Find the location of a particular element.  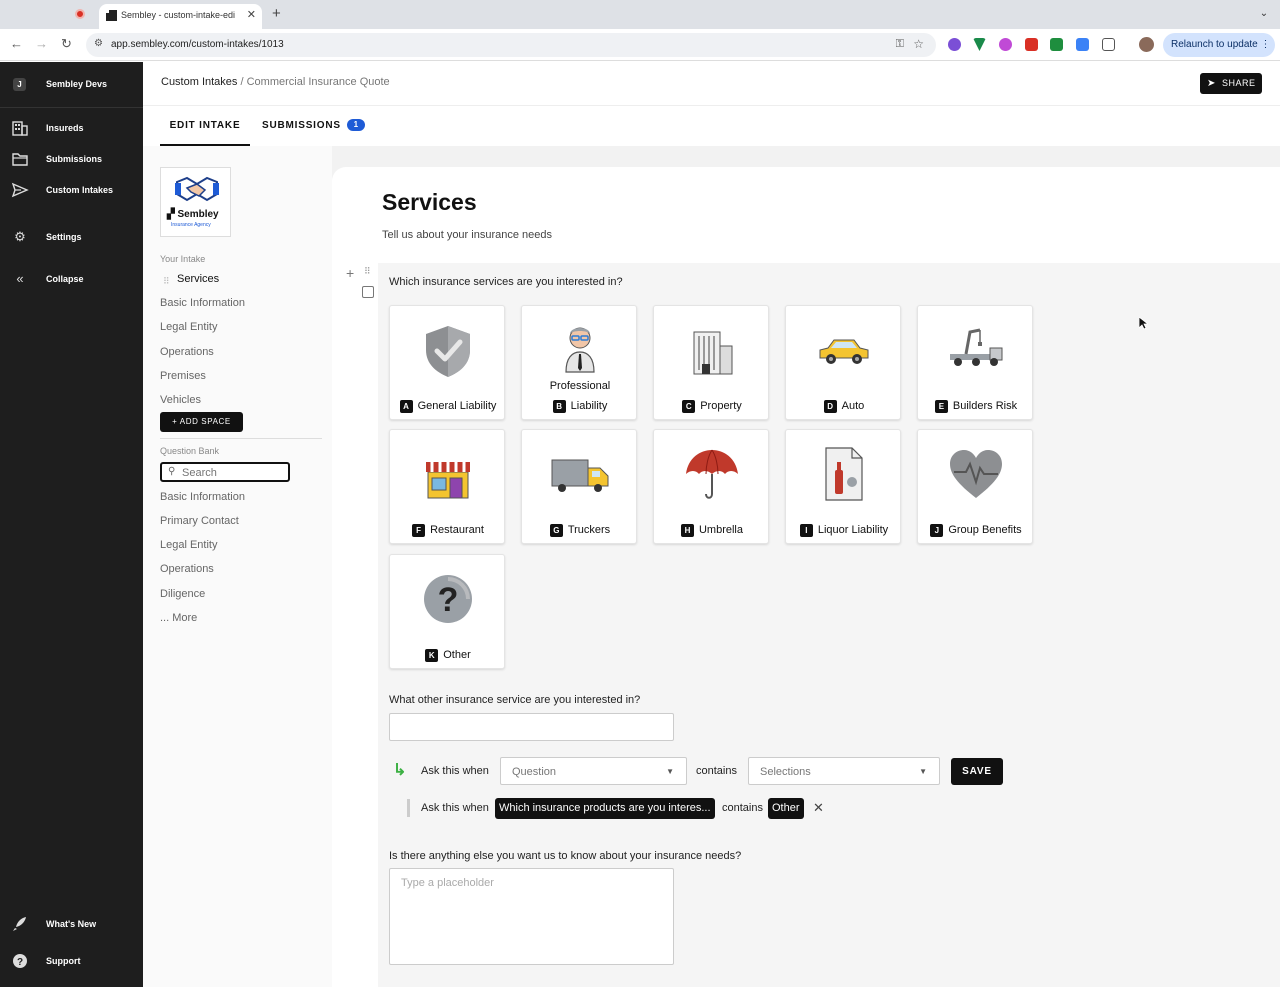

reload-icon: ↻ is located at coordinates (66, 44).